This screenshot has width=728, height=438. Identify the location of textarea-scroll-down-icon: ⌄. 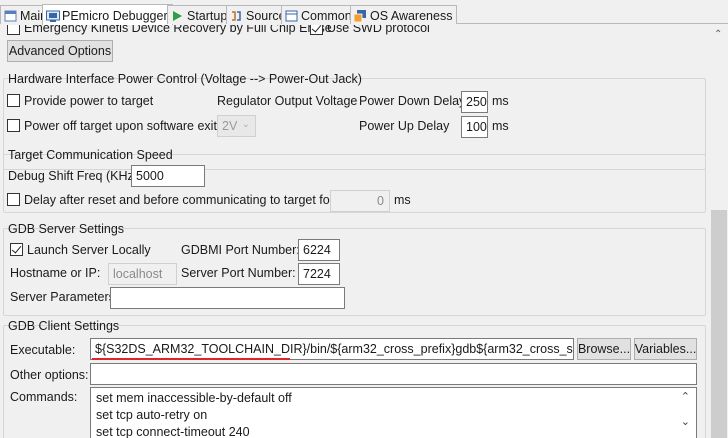
(685, 421).